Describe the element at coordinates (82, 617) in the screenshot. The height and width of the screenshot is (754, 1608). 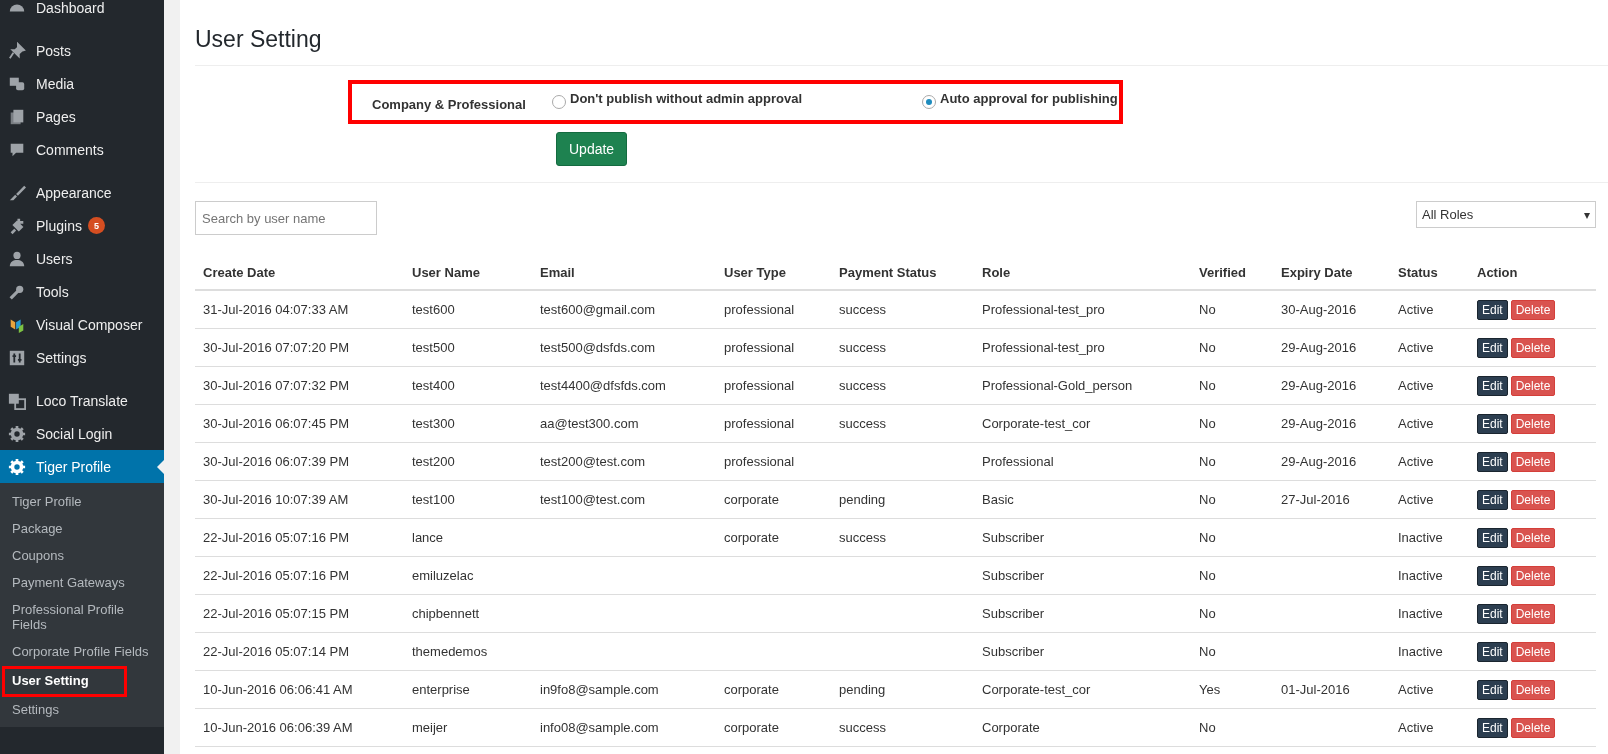
I see `submenu-item: Professional Profile Fields` at that location.